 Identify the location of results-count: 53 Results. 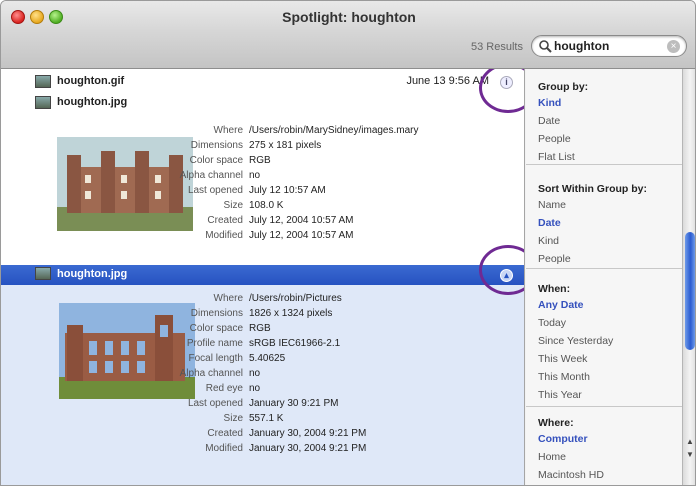
(497, 47).